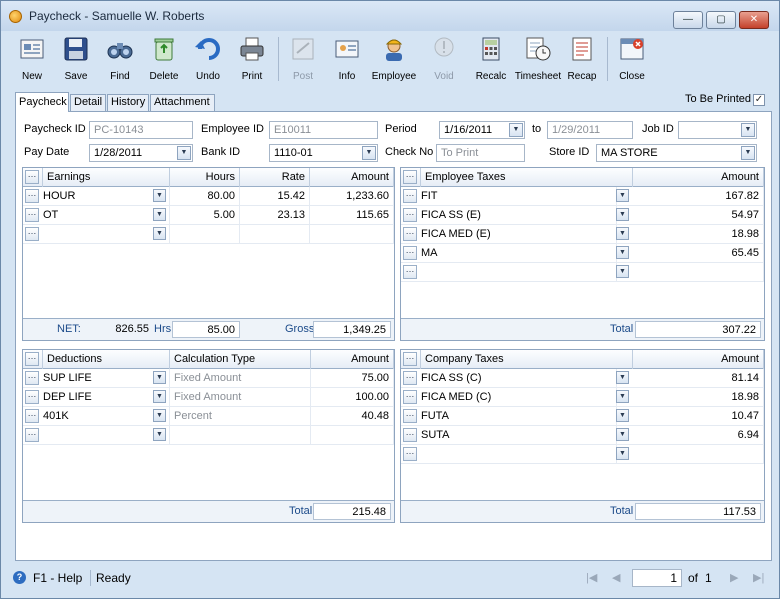 The height and width of the screenshot is (599, 780). Describe the element at coordinates (721, 20) in the screenshot. I see `maximize-button: ▢` at that location.